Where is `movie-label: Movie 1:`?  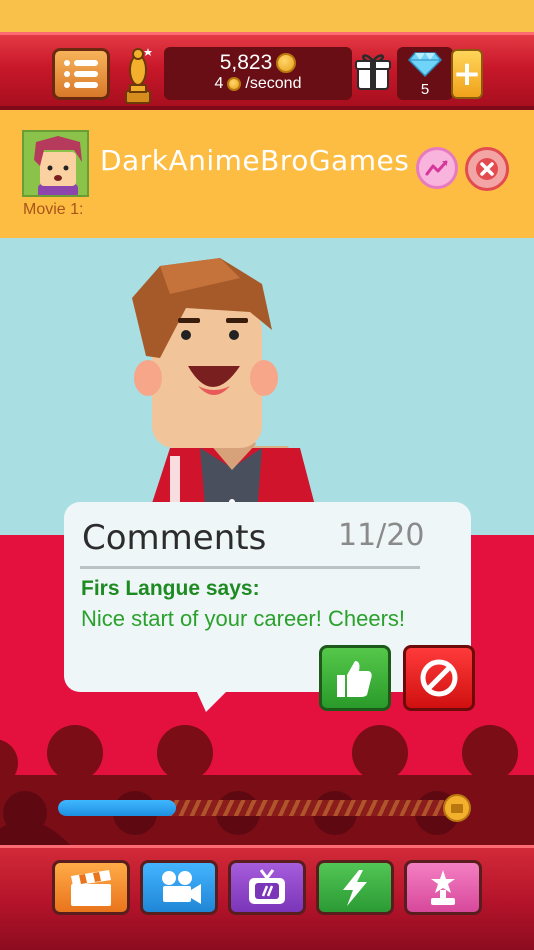
movie-label: Movie 1: is located at coordinates (53, 209).